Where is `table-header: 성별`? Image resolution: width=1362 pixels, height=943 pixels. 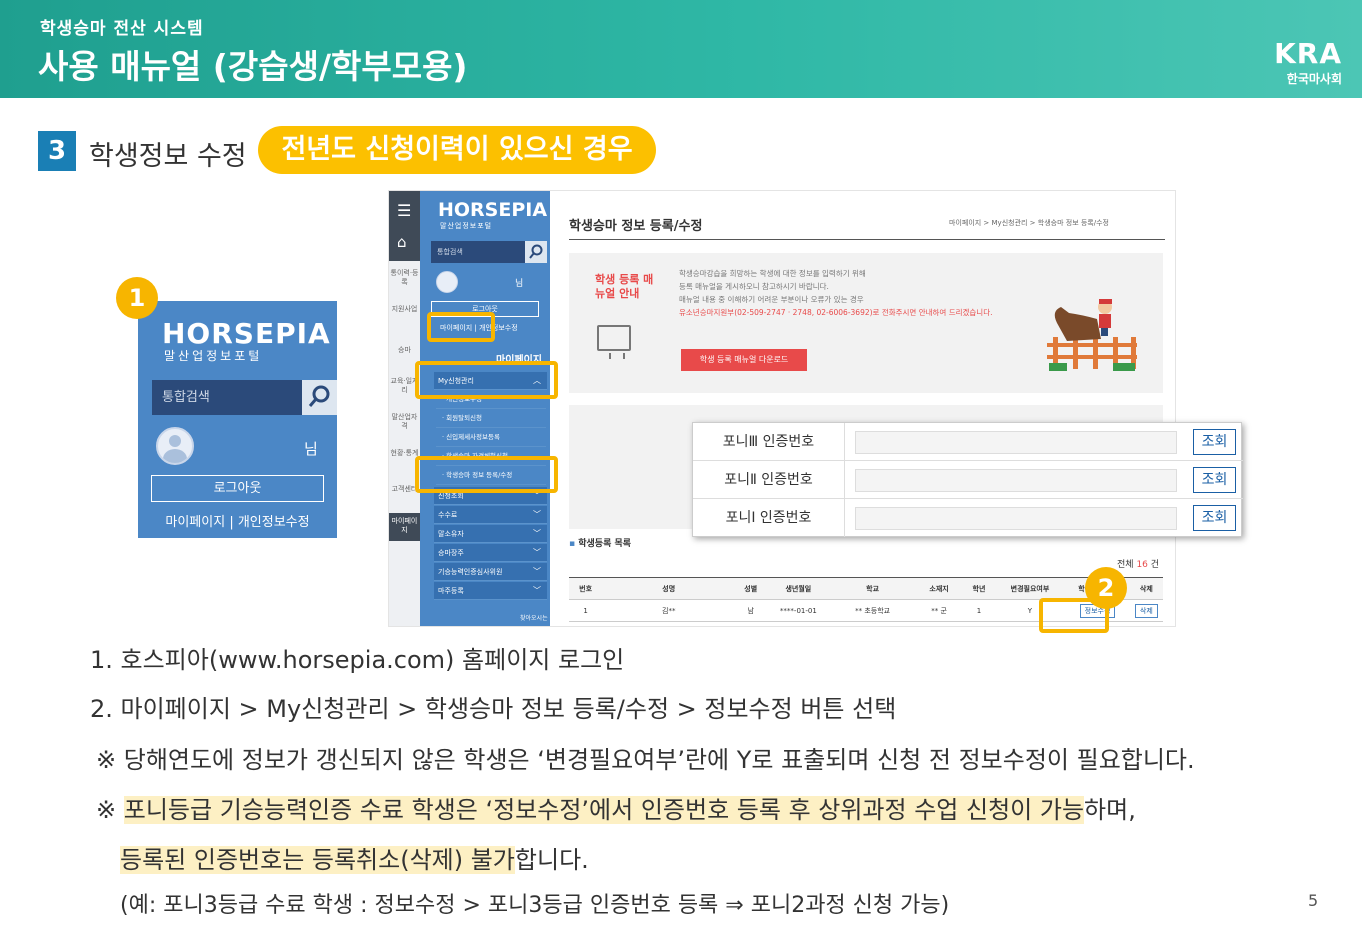 table-header: 성별 is located at coordinates (751, 588).